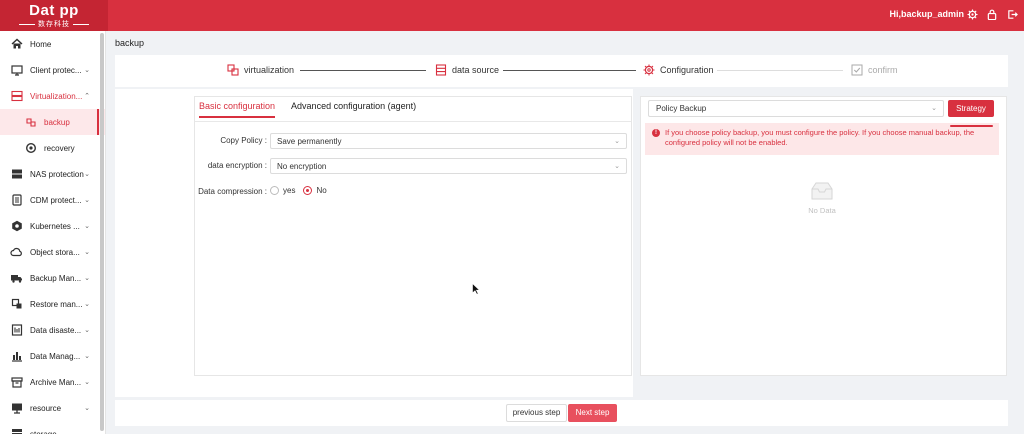 The image size is (1024, 434). What do you see at coordinates (822, 210) in the screenshot?
I see `empty-text: No Data` at bounding box center [822, 210].